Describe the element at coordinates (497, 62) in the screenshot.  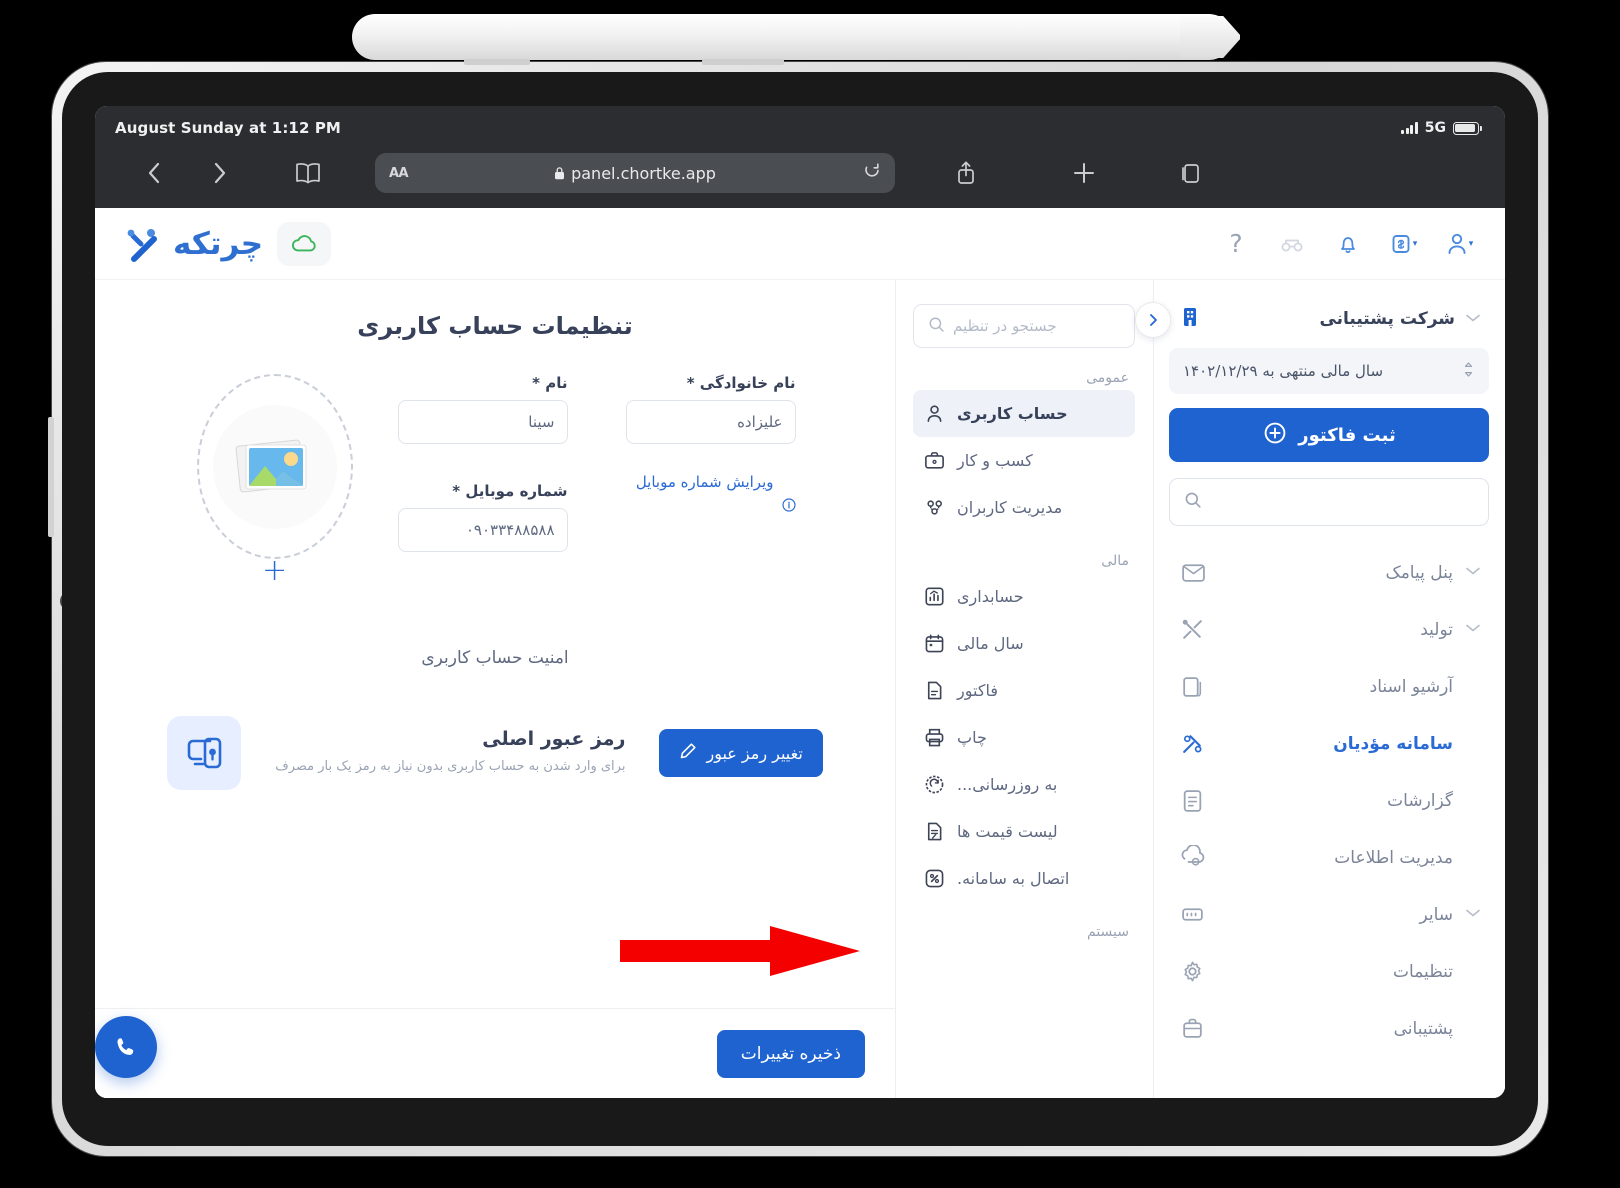
I see `volume-up-button` at that location.